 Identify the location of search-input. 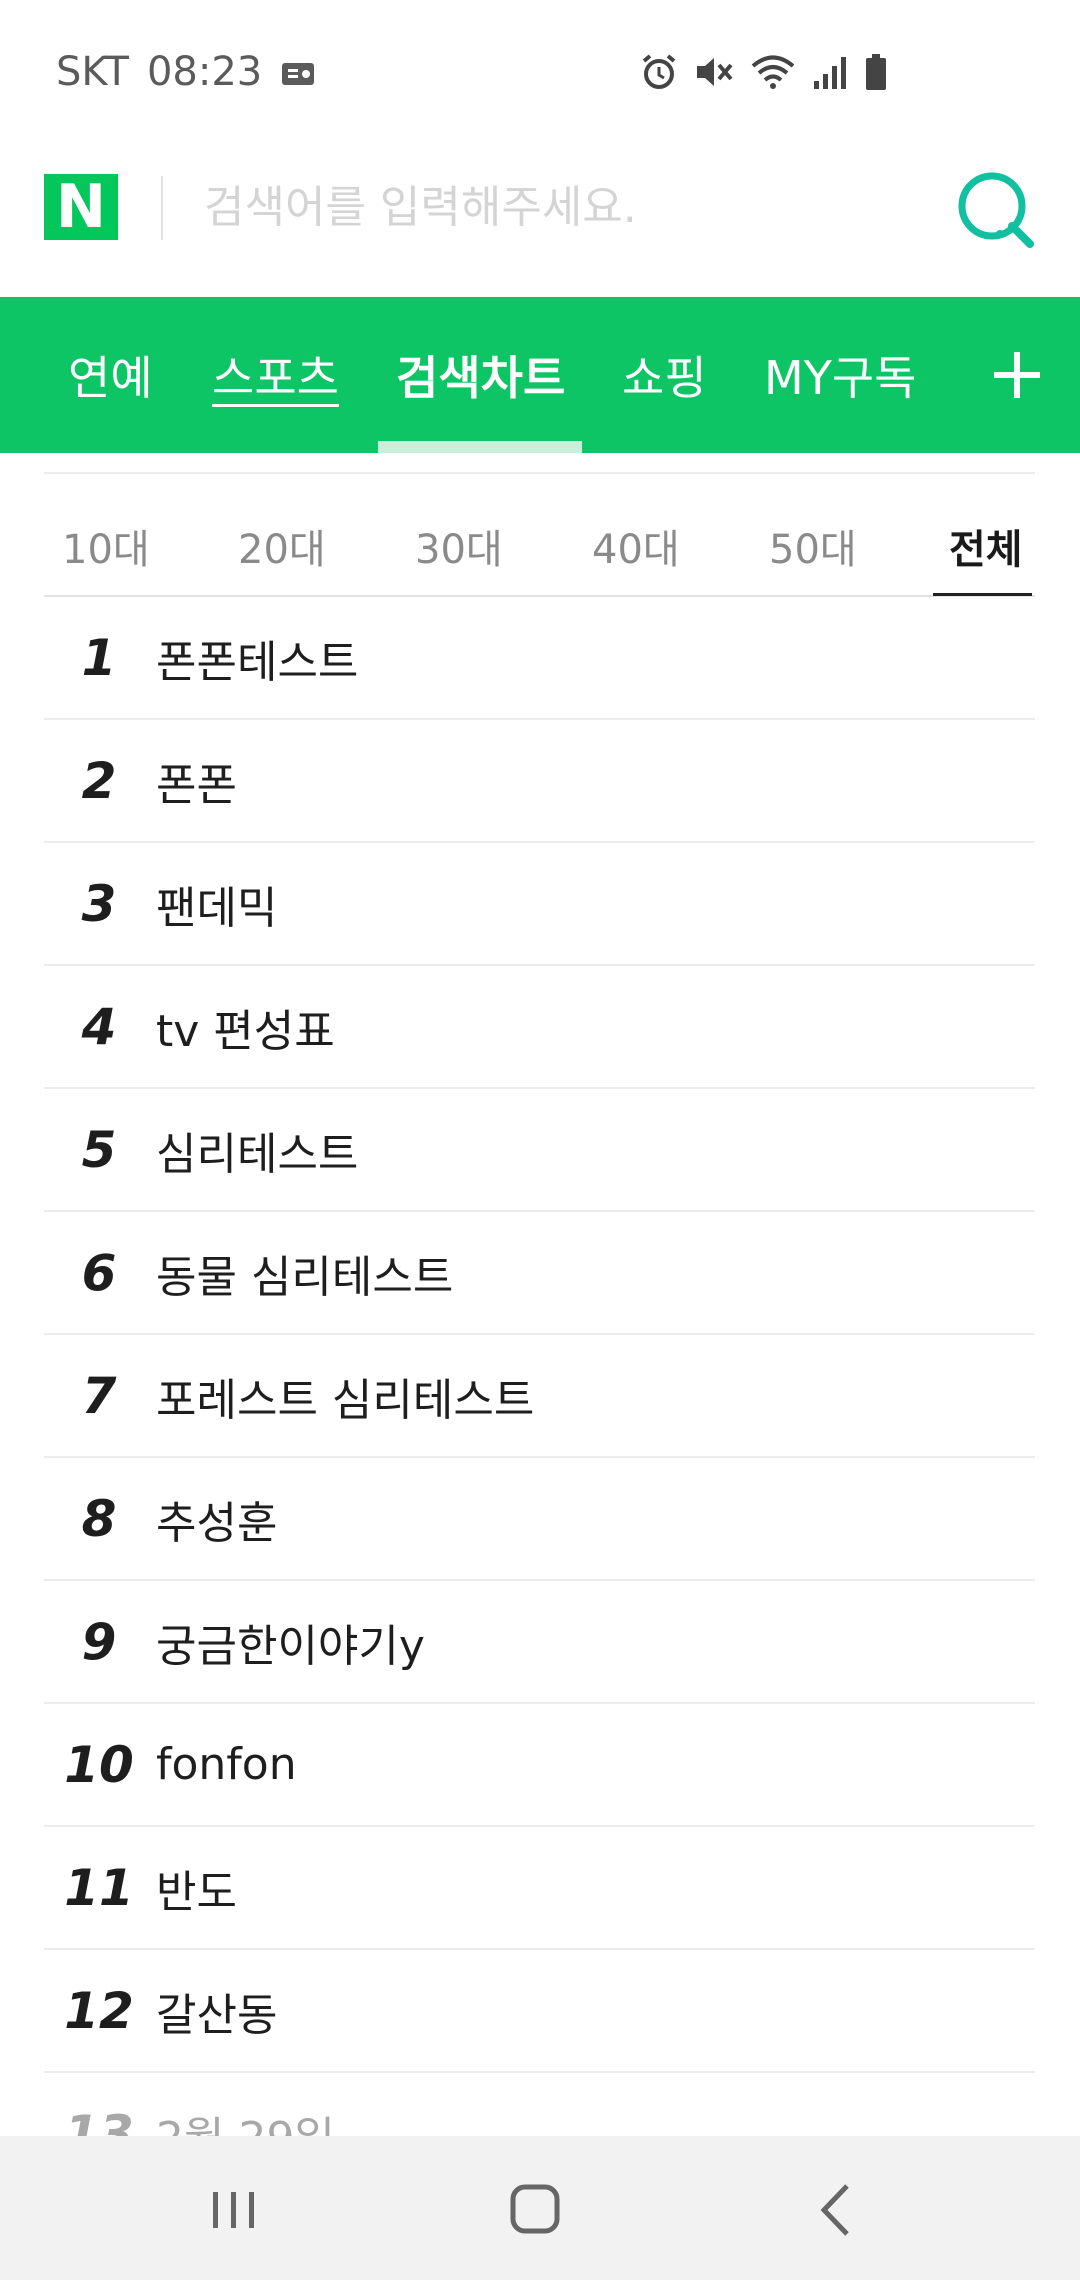
(554, 207).